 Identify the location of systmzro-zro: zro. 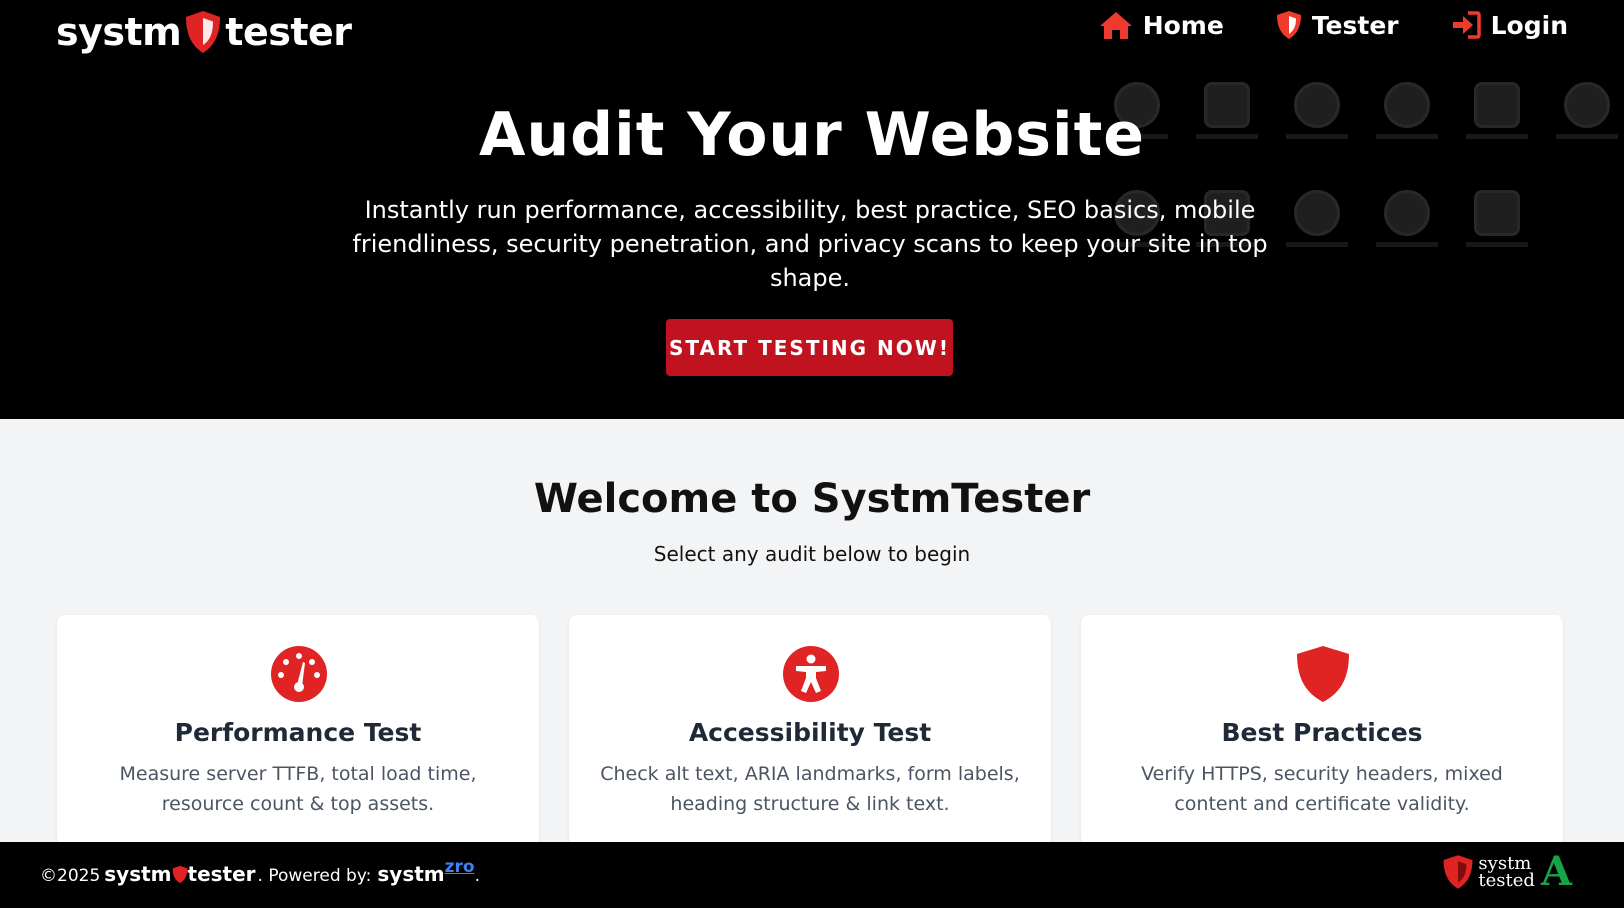
(459, 867).